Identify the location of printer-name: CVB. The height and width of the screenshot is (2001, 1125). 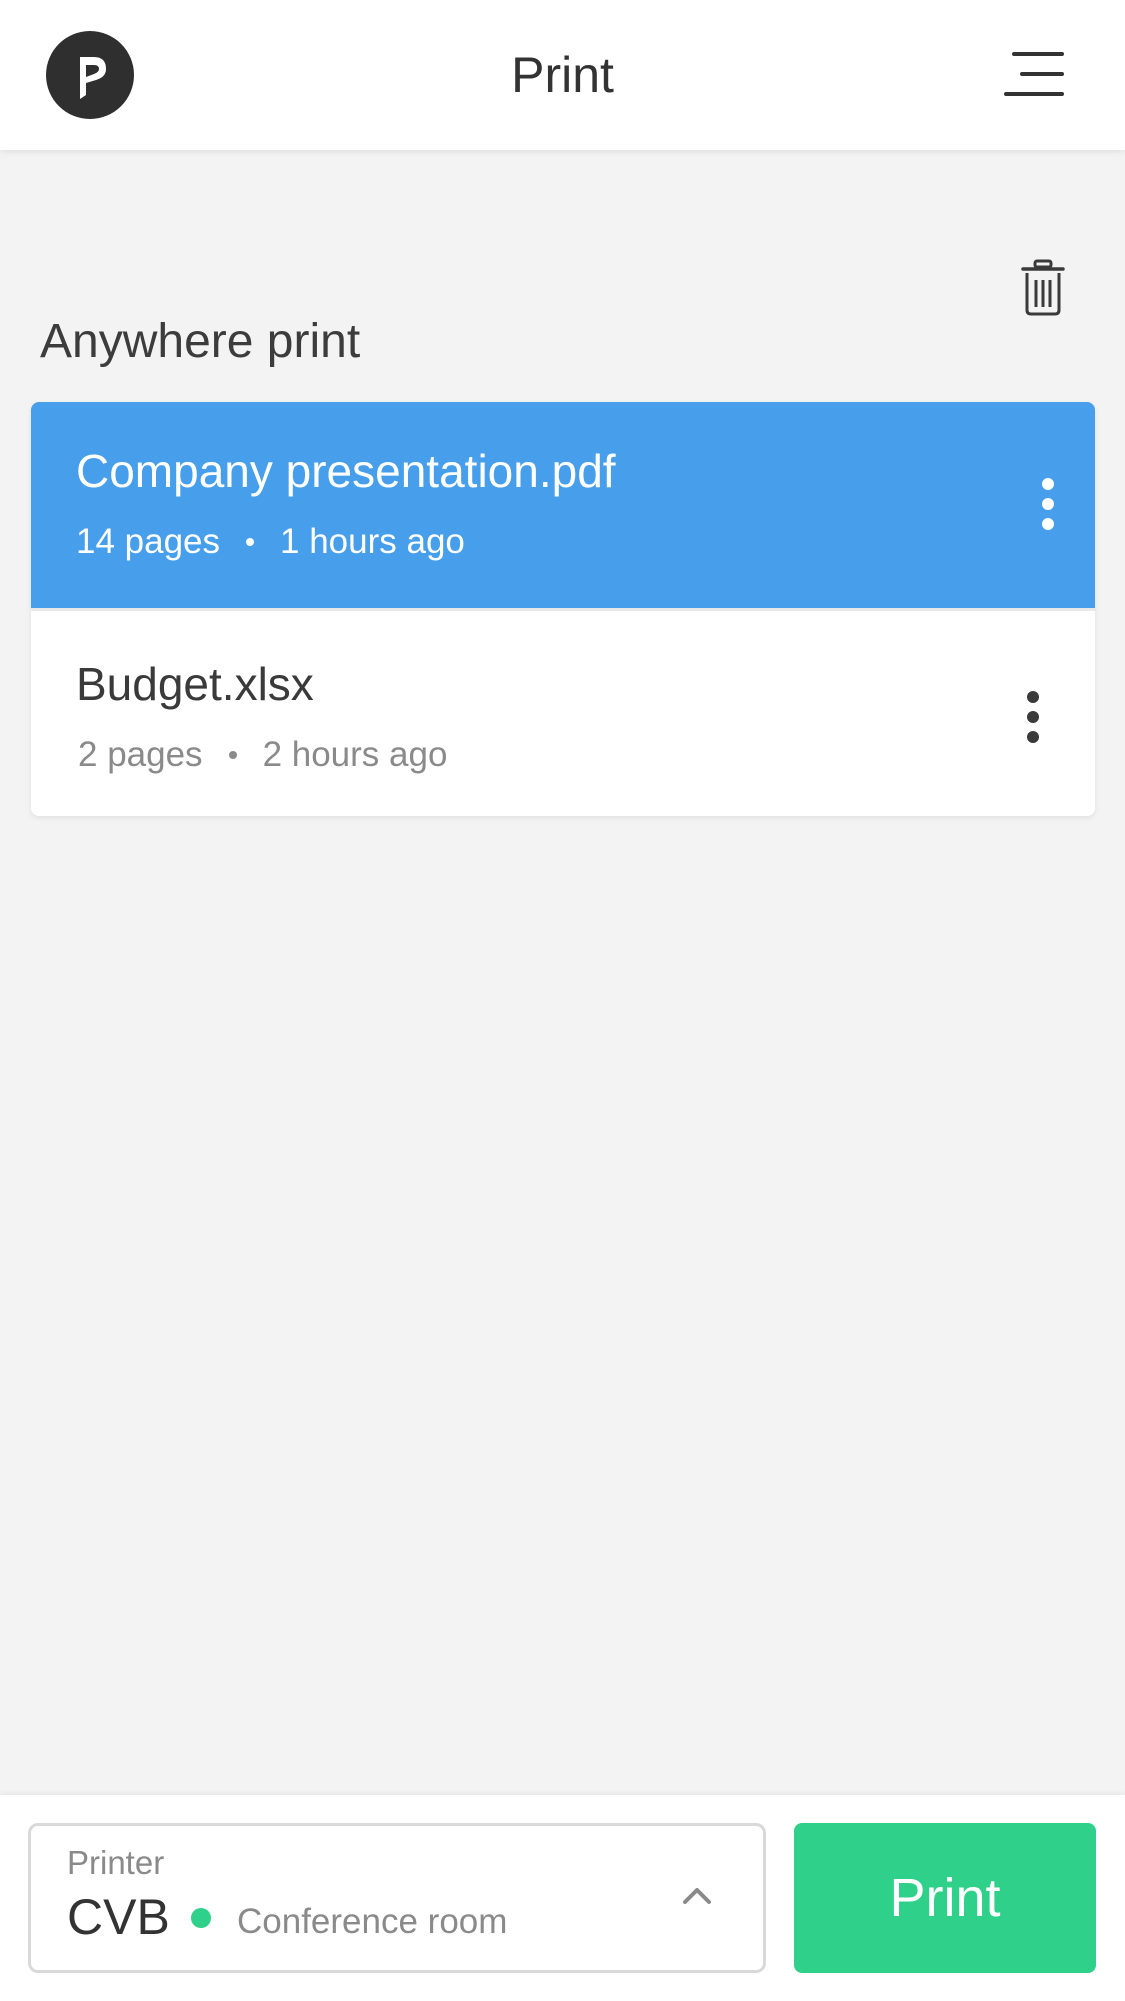
(118, 1917).